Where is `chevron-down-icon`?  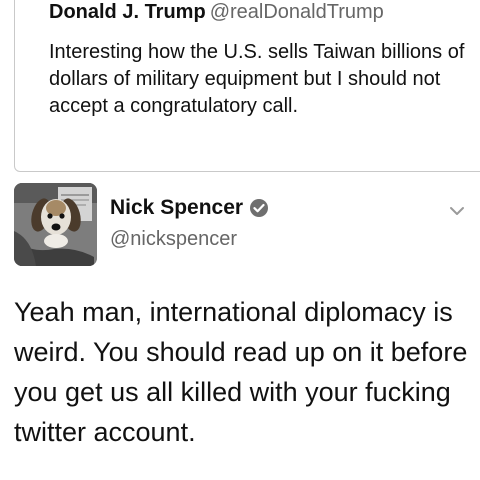 chevron-down-icon is located at coordinates (457, 211).